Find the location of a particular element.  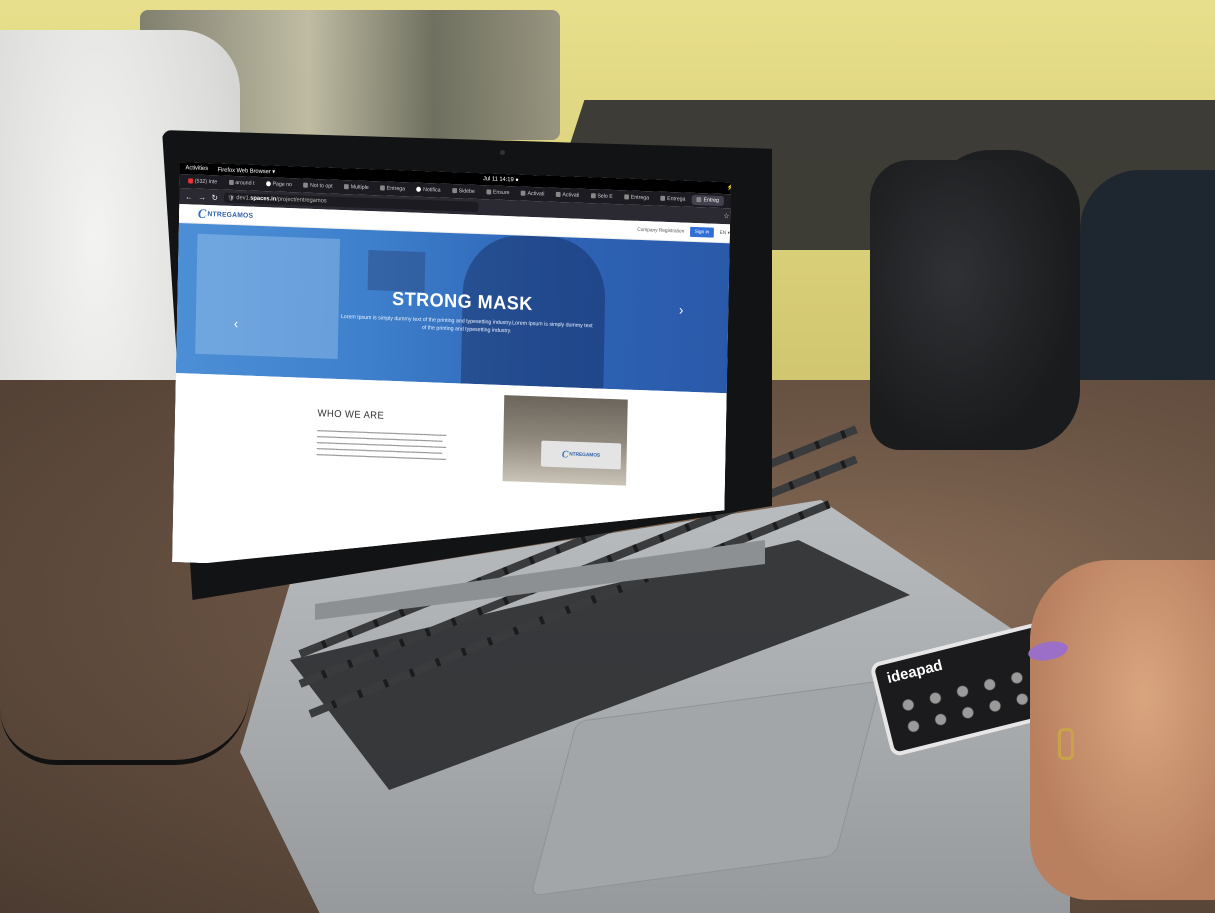

browser-tab: Selo E is located at coordinates (602, 196).